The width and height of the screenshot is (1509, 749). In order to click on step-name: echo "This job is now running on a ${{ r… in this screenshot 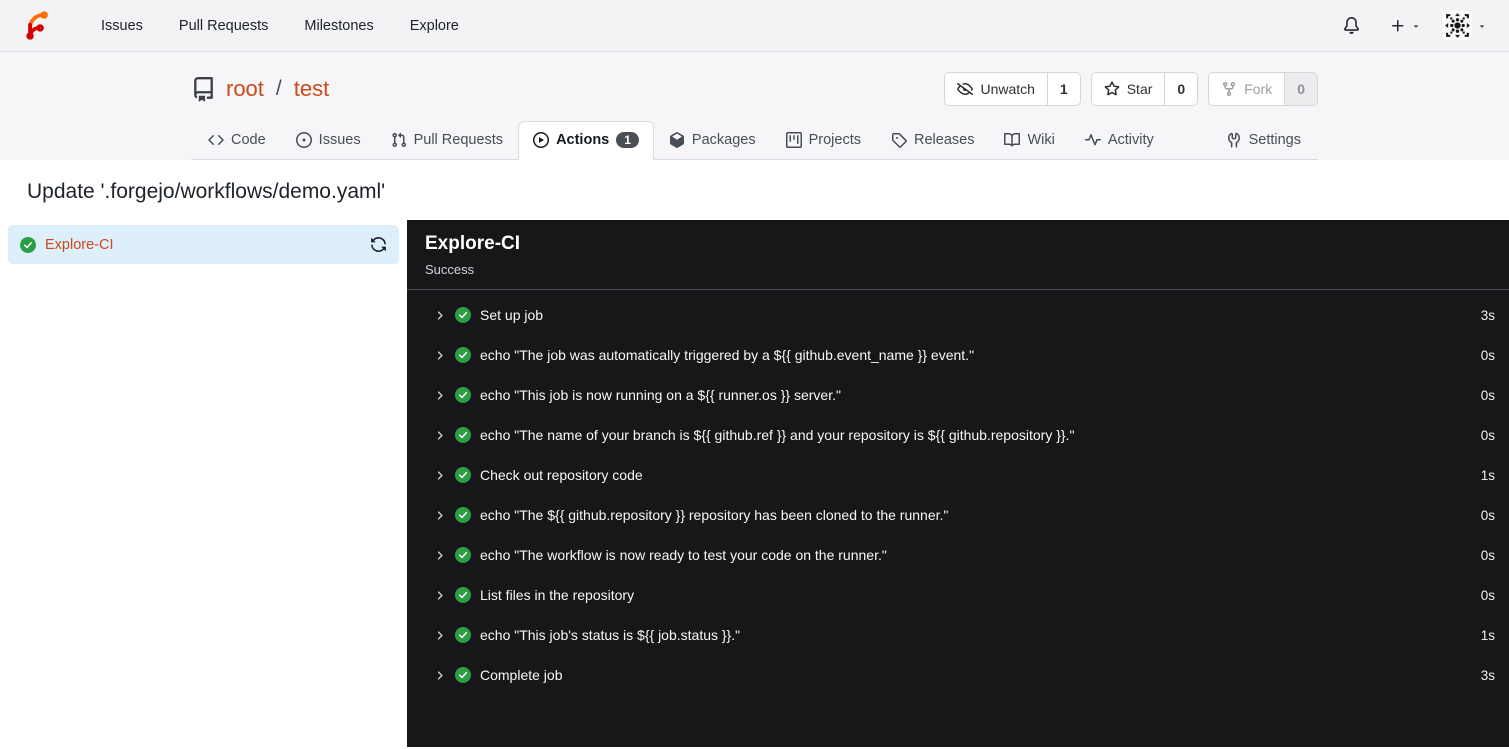, I will do `click(660, 395)`.